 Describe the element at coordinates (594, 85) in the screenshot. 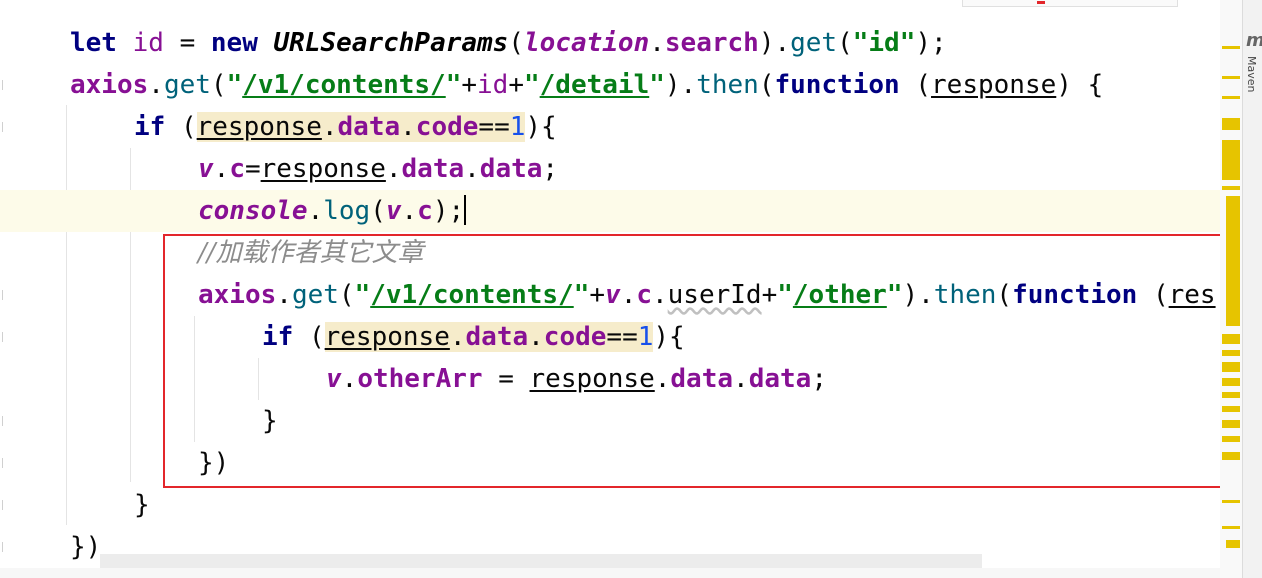

I see `code-token: /detail` at that location.